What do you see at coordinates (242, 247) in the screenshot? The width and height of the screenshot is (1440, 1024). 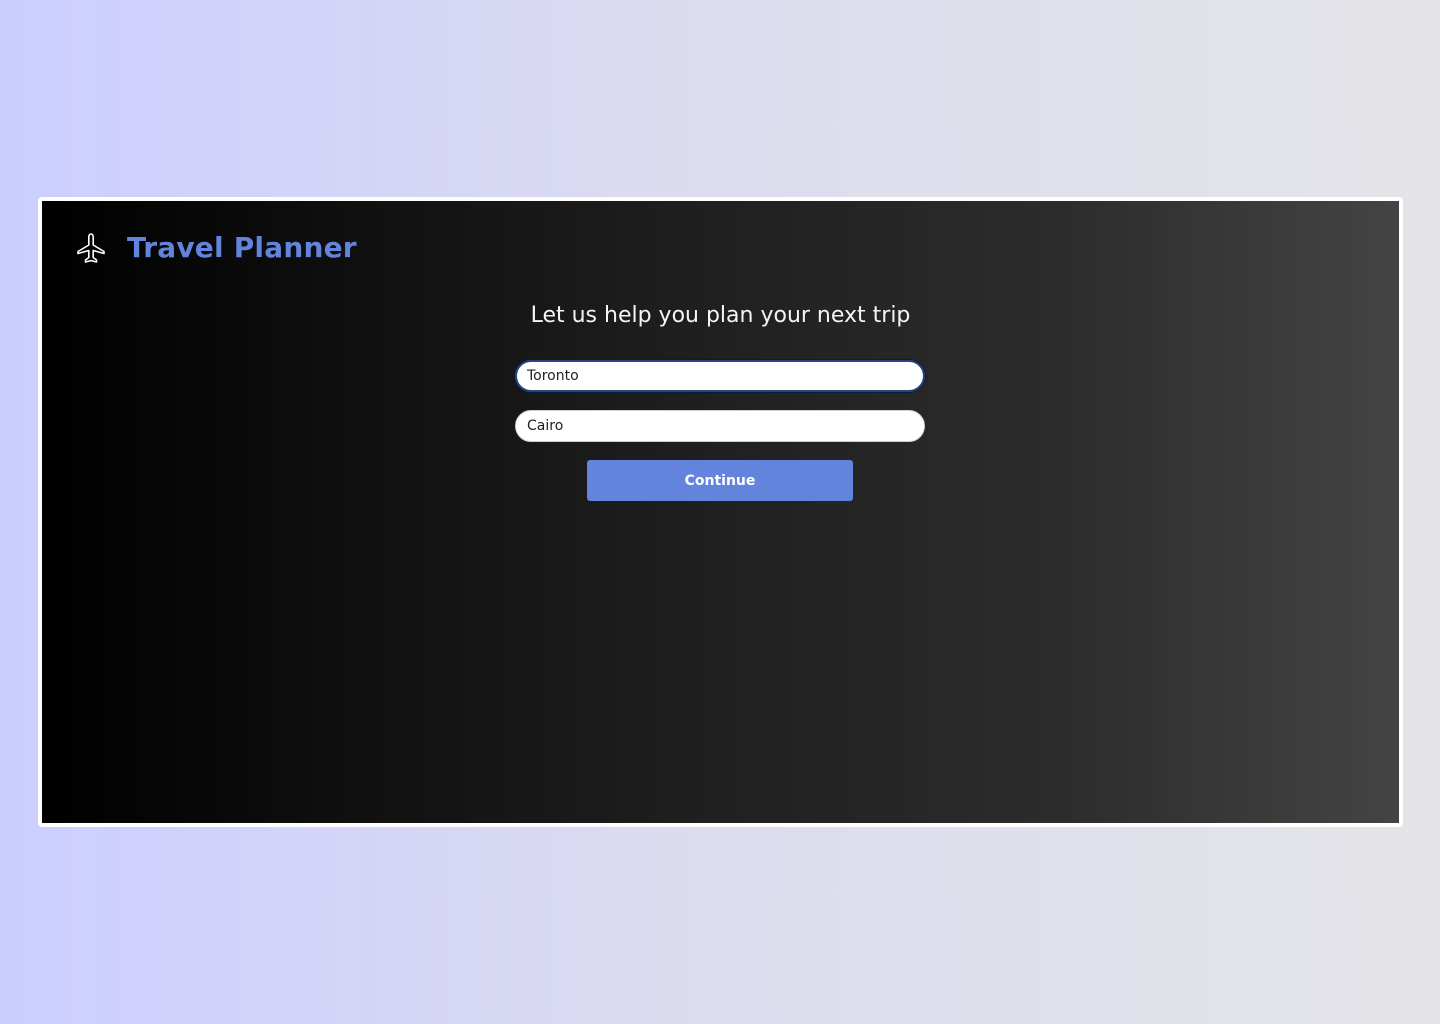 I see `app-title: Travel Planner` at bounding box center [242, 247].